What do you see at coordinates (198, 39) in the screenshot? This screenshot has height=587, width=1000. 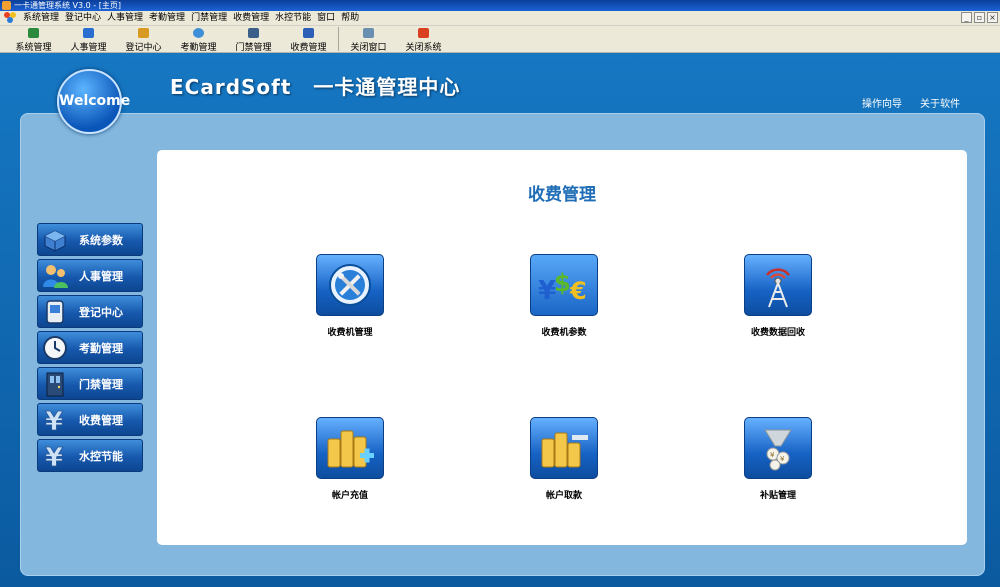 I see `toolbar-attendance-button: 考勤管理` at bounding box center [198, 39].